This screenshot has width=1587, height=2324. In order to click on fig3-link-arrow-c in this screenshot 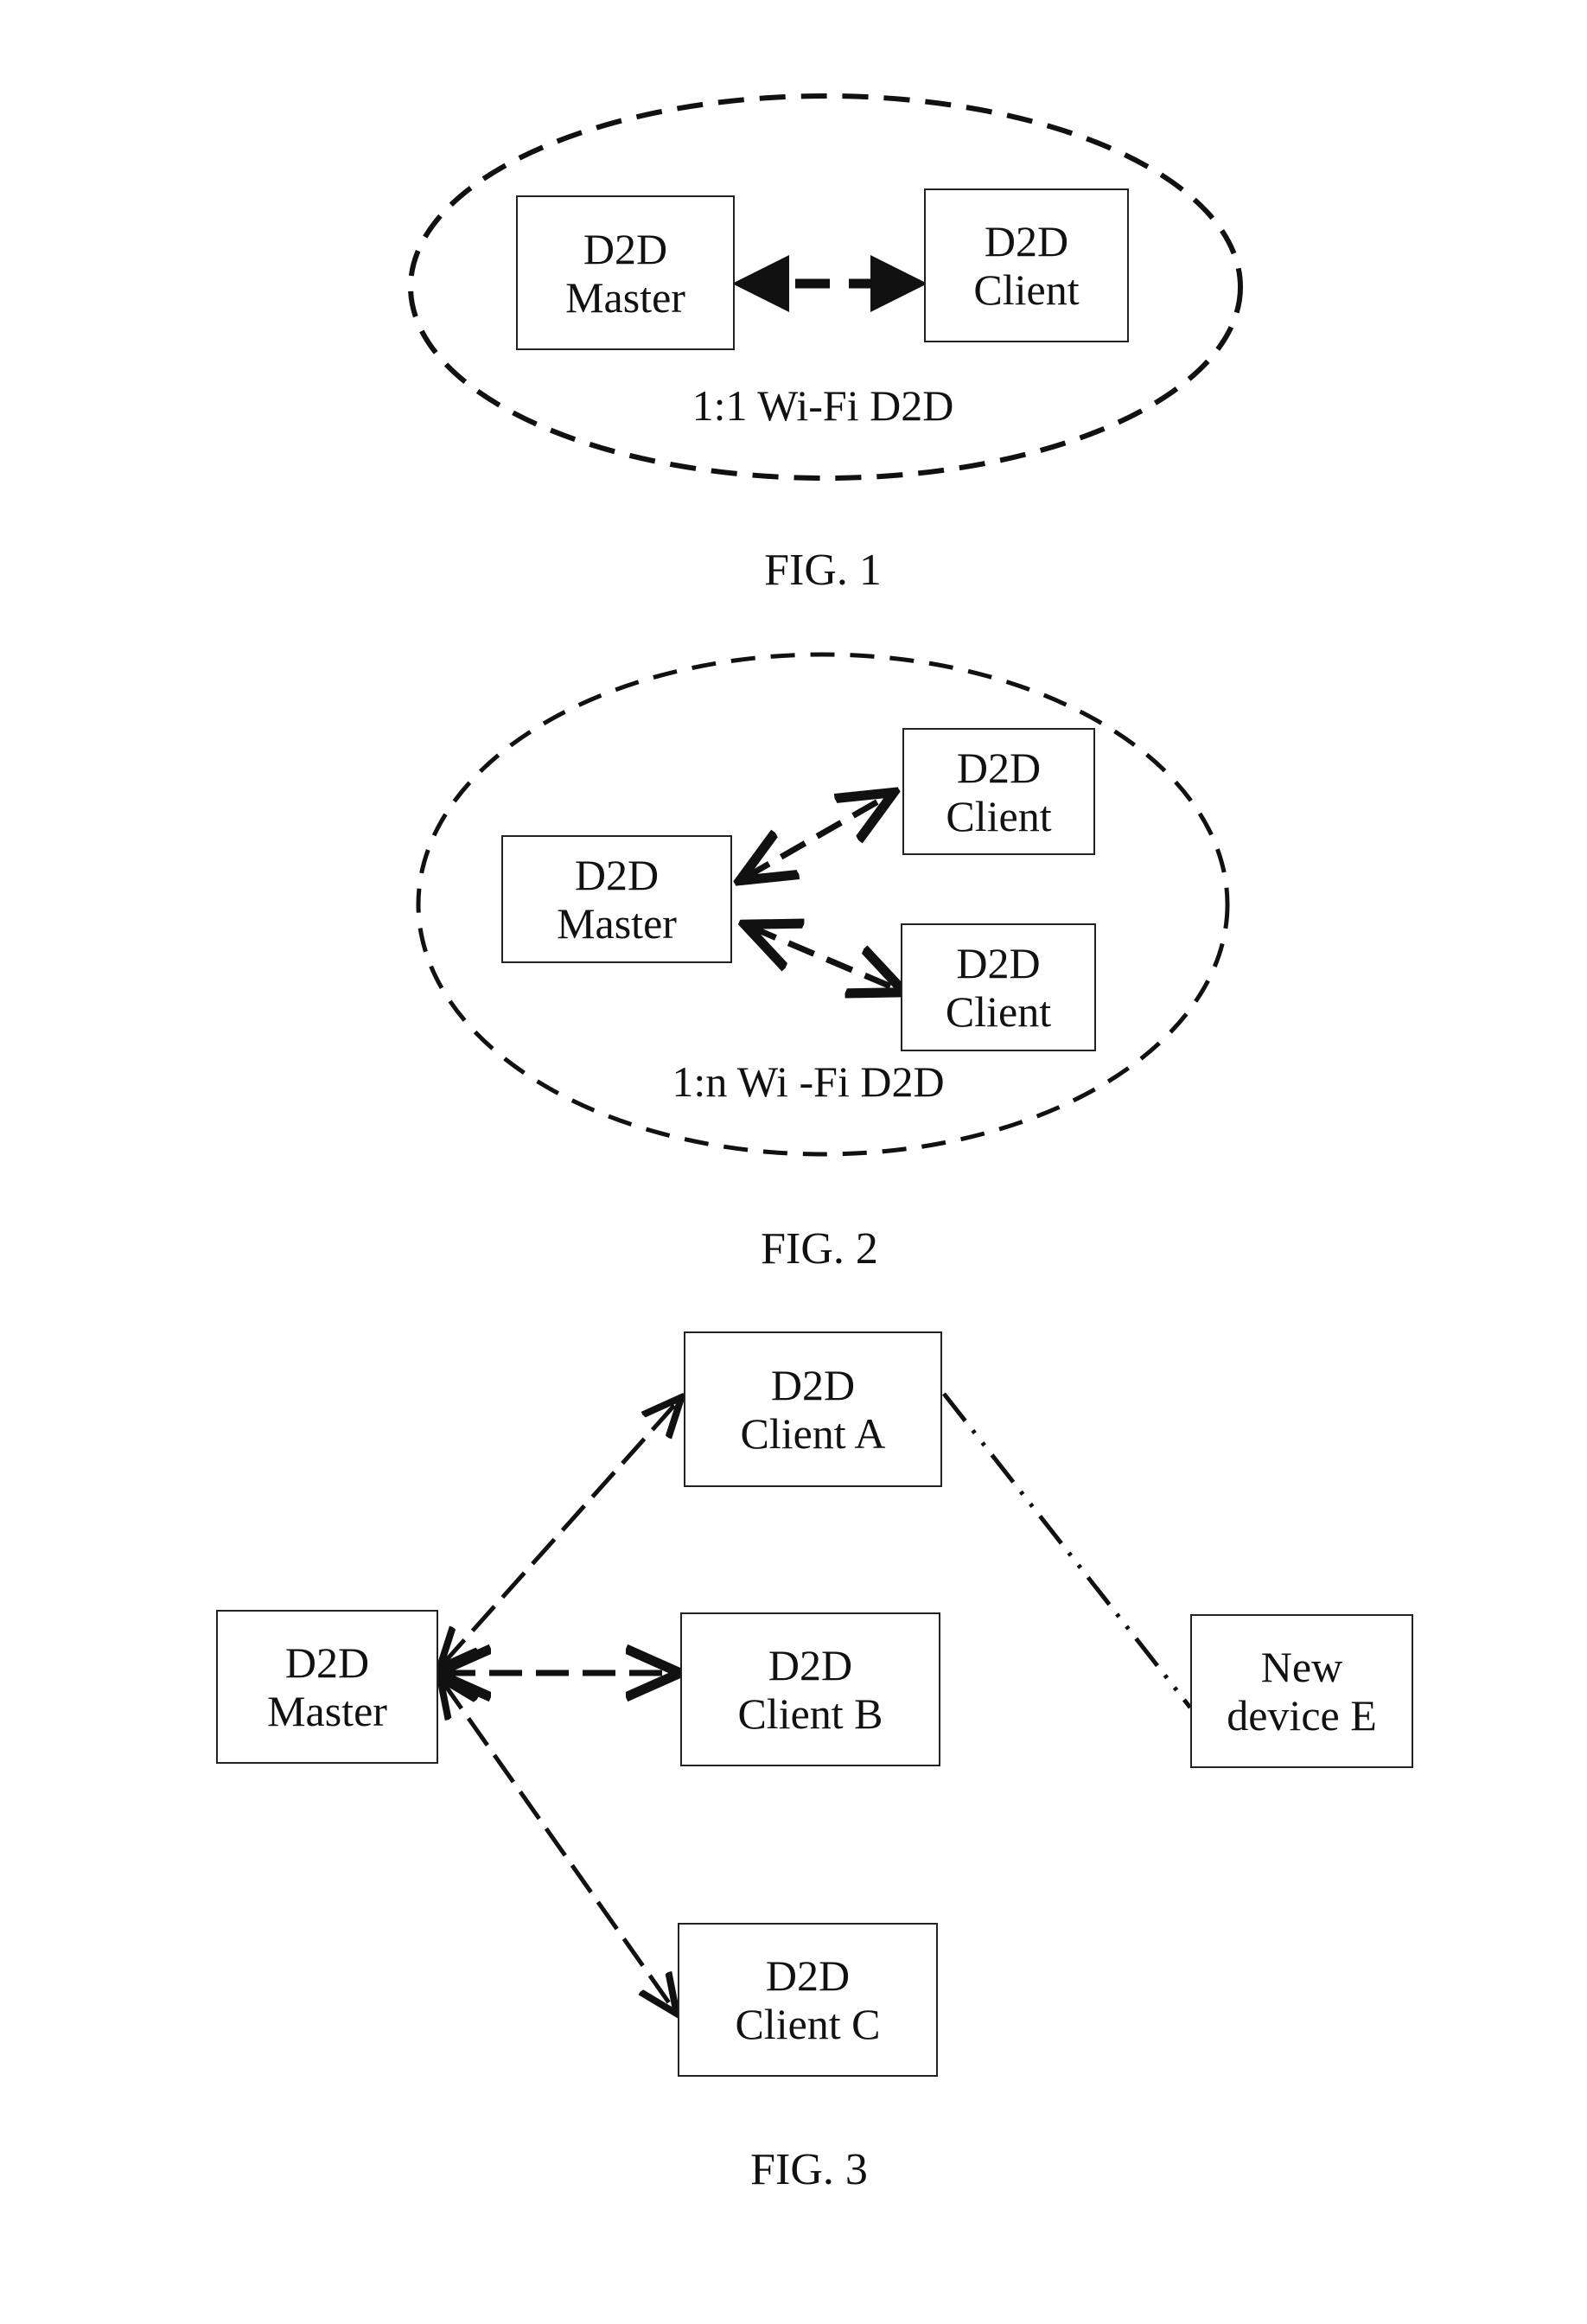, I will do `click(558, 1846)`.